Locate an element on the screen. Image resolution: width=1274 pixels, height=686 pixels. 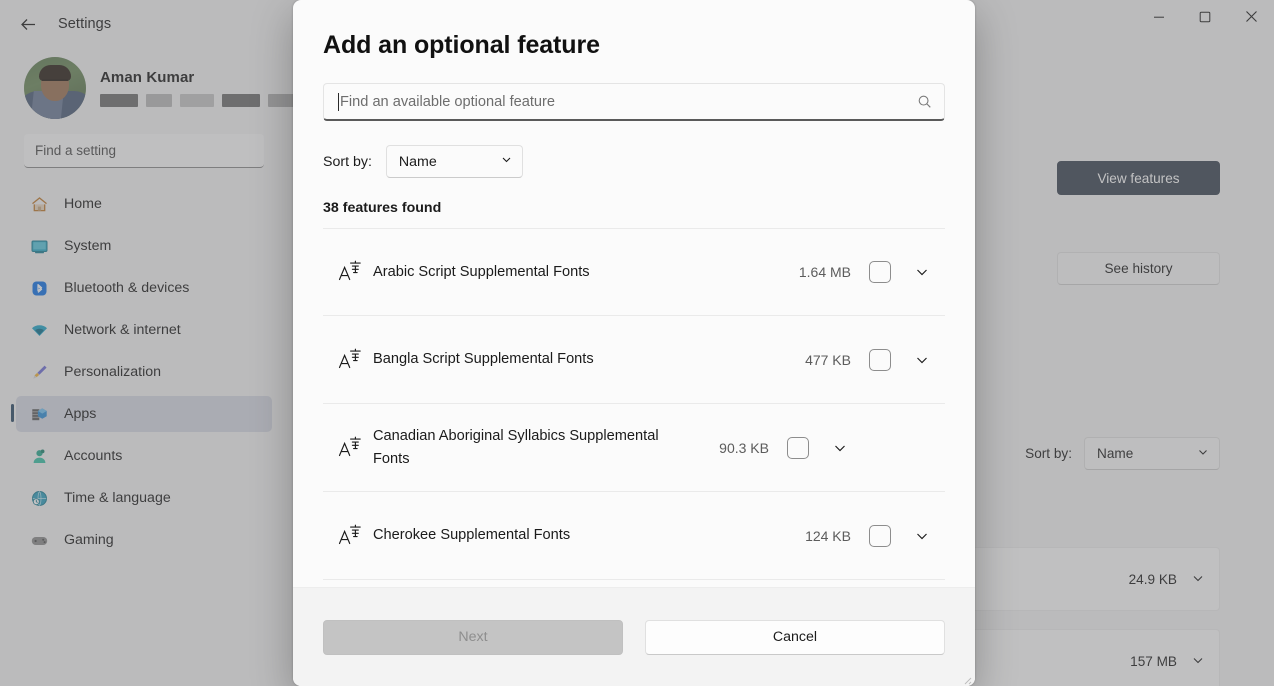
sidebar-item-label: Time & language is located at coordinates (117, 498).